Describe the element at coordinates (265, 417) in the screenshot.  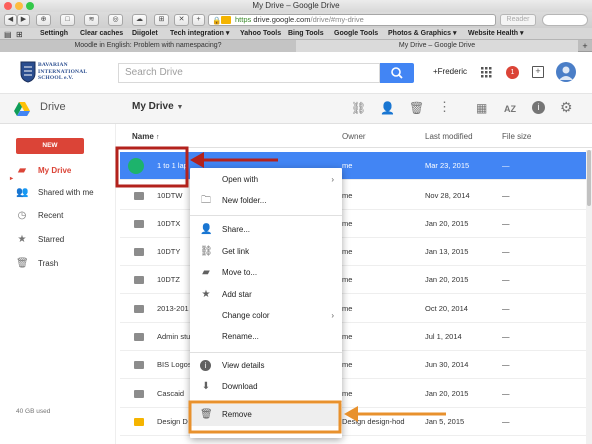
I see `remove-highlight-box` at that location.